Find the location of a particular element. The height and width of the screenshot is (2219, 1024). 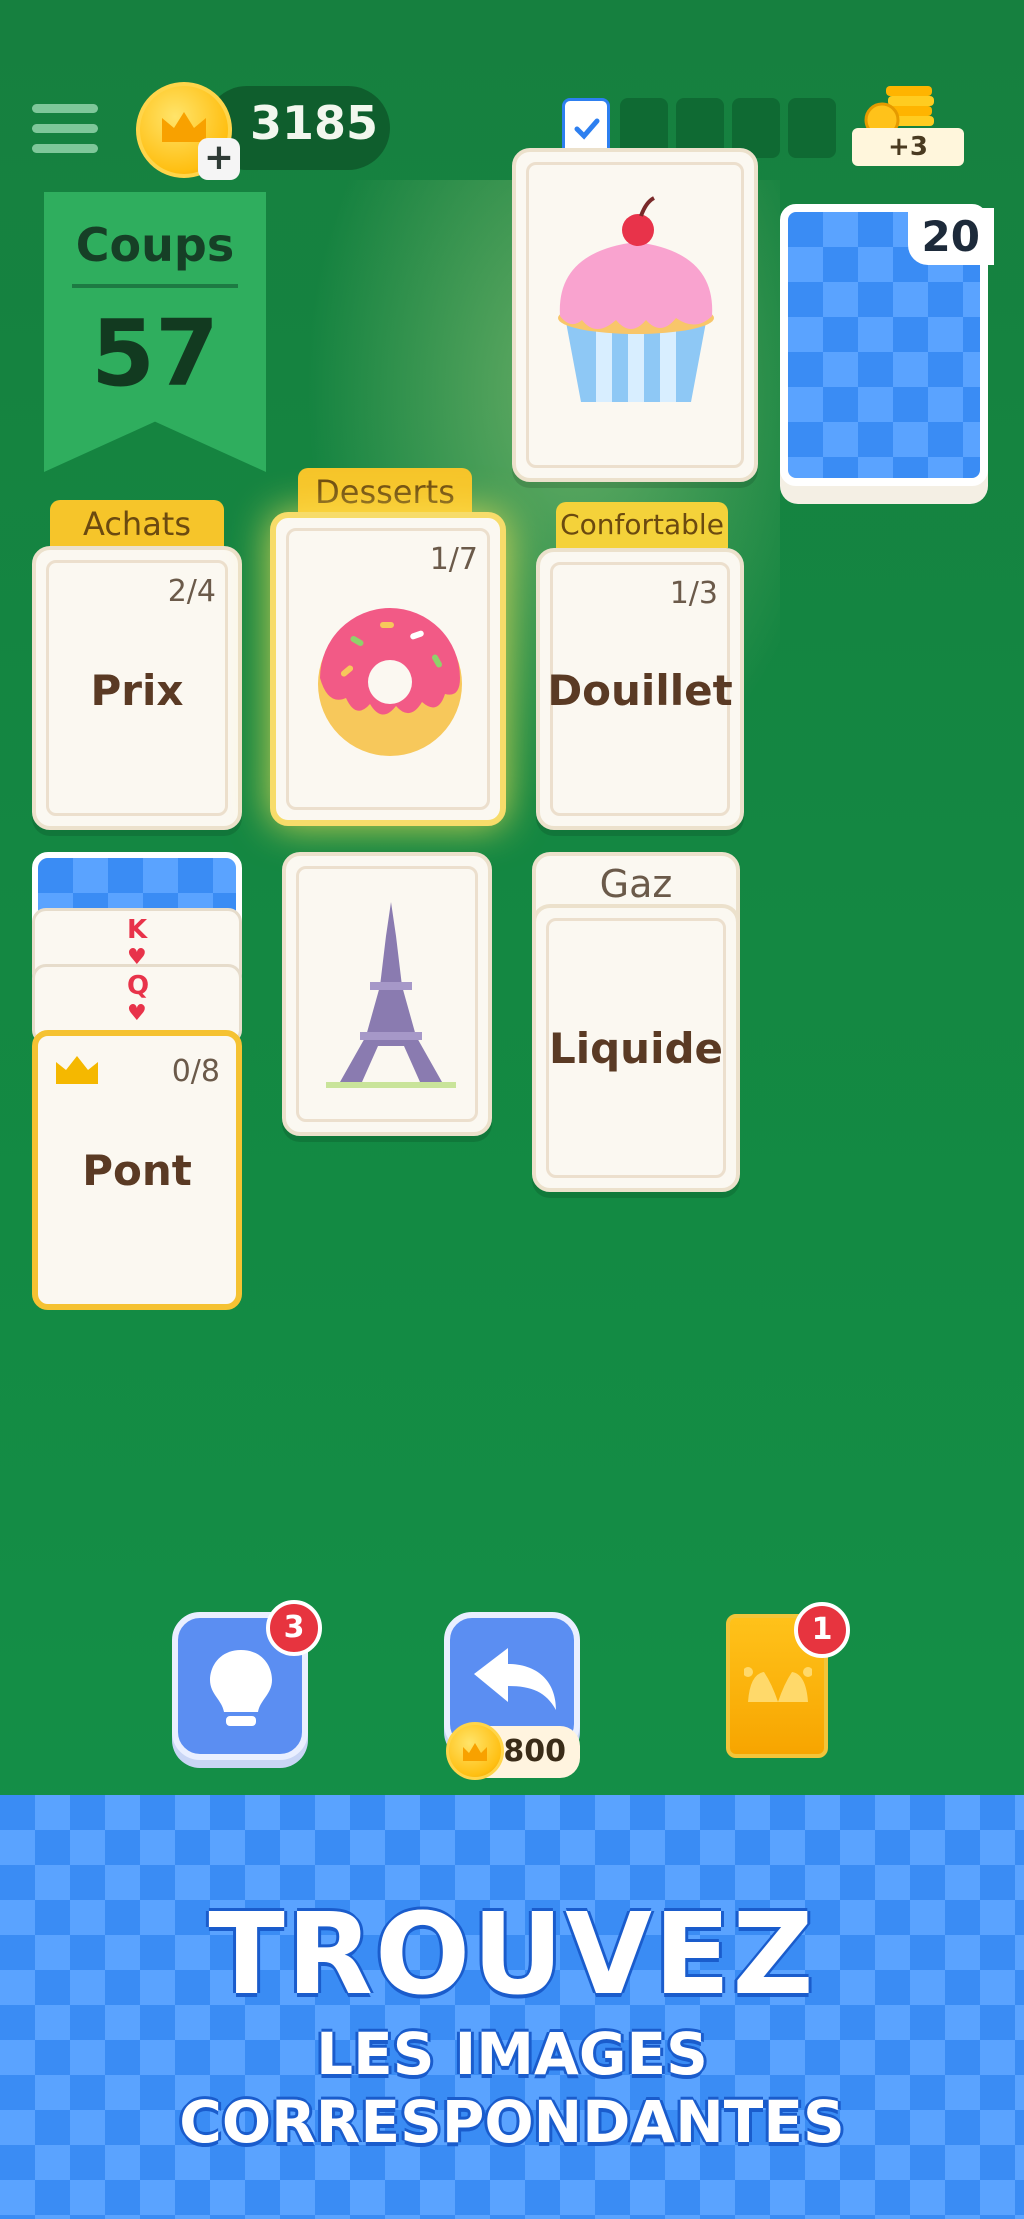

drawn-card-cupcake is located at coordinates (635, 315).